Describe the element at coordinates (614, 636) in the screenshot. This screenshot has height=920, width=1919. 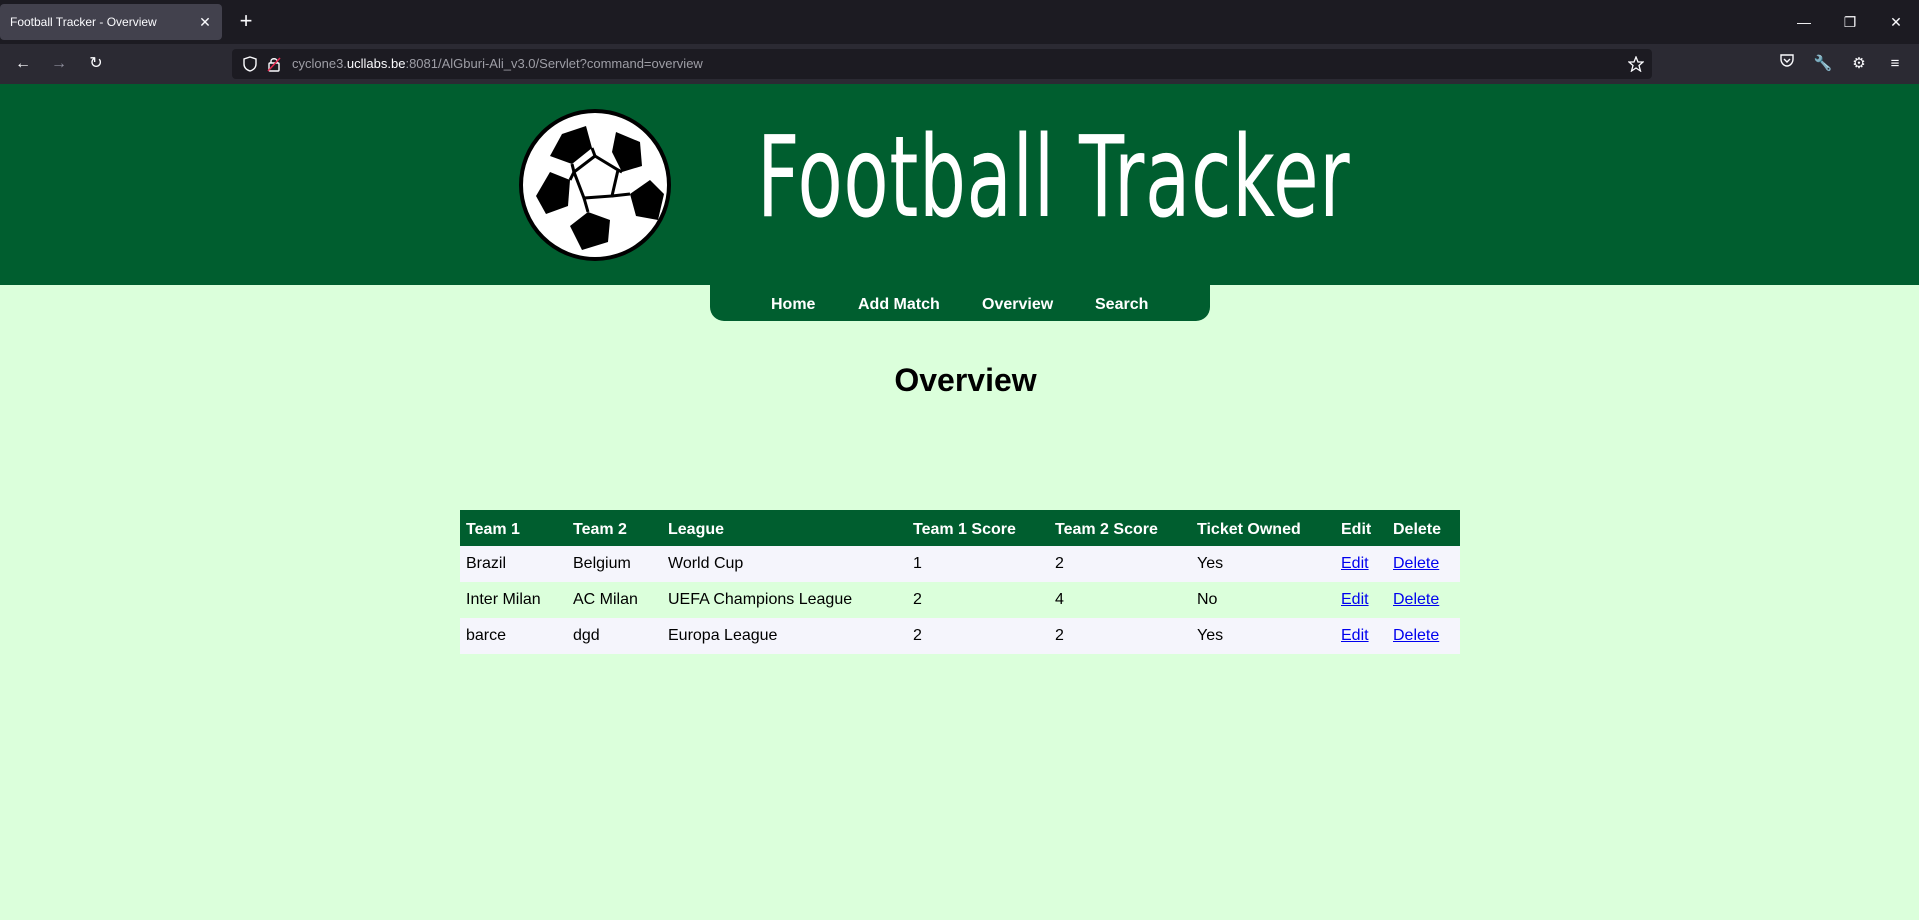
I see `cell-team2: dgd` at that location.